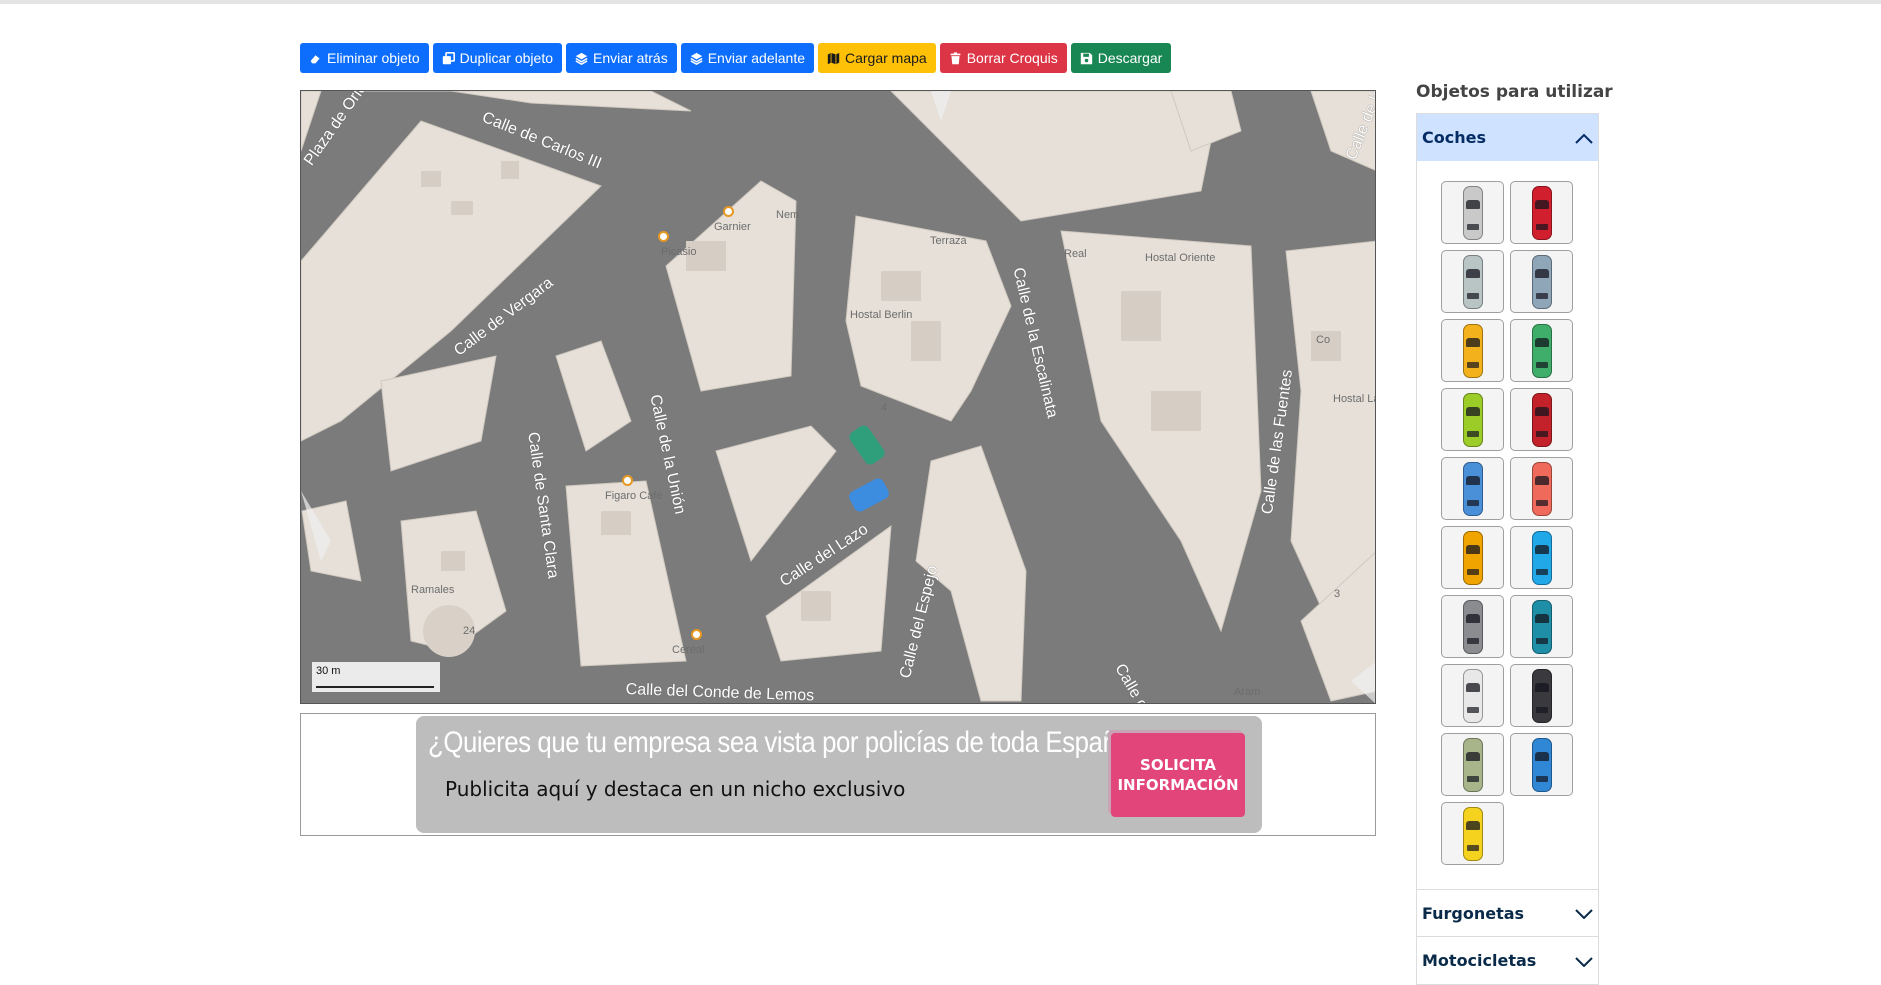  I want to click on poi-label: Aram, so click(1247, 692).